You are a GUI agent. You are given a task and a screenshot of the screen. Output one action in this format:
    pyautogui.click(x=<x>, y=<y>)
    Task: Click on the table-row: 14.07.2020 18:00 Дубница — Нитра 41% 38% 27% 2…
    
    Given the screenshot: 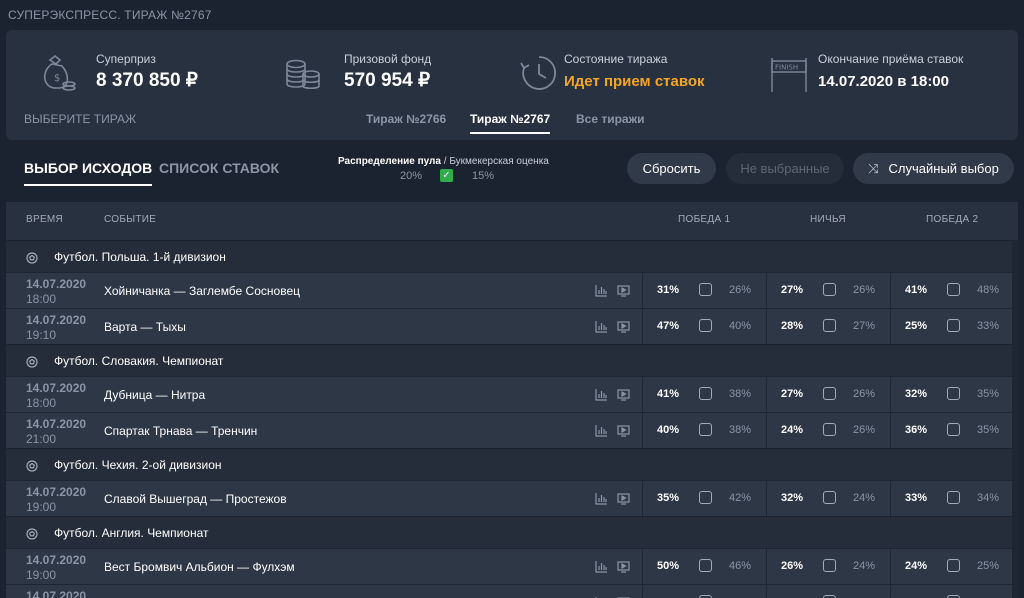 What is the action you would take?
    pyautogui.click(x=512, y=394)
    